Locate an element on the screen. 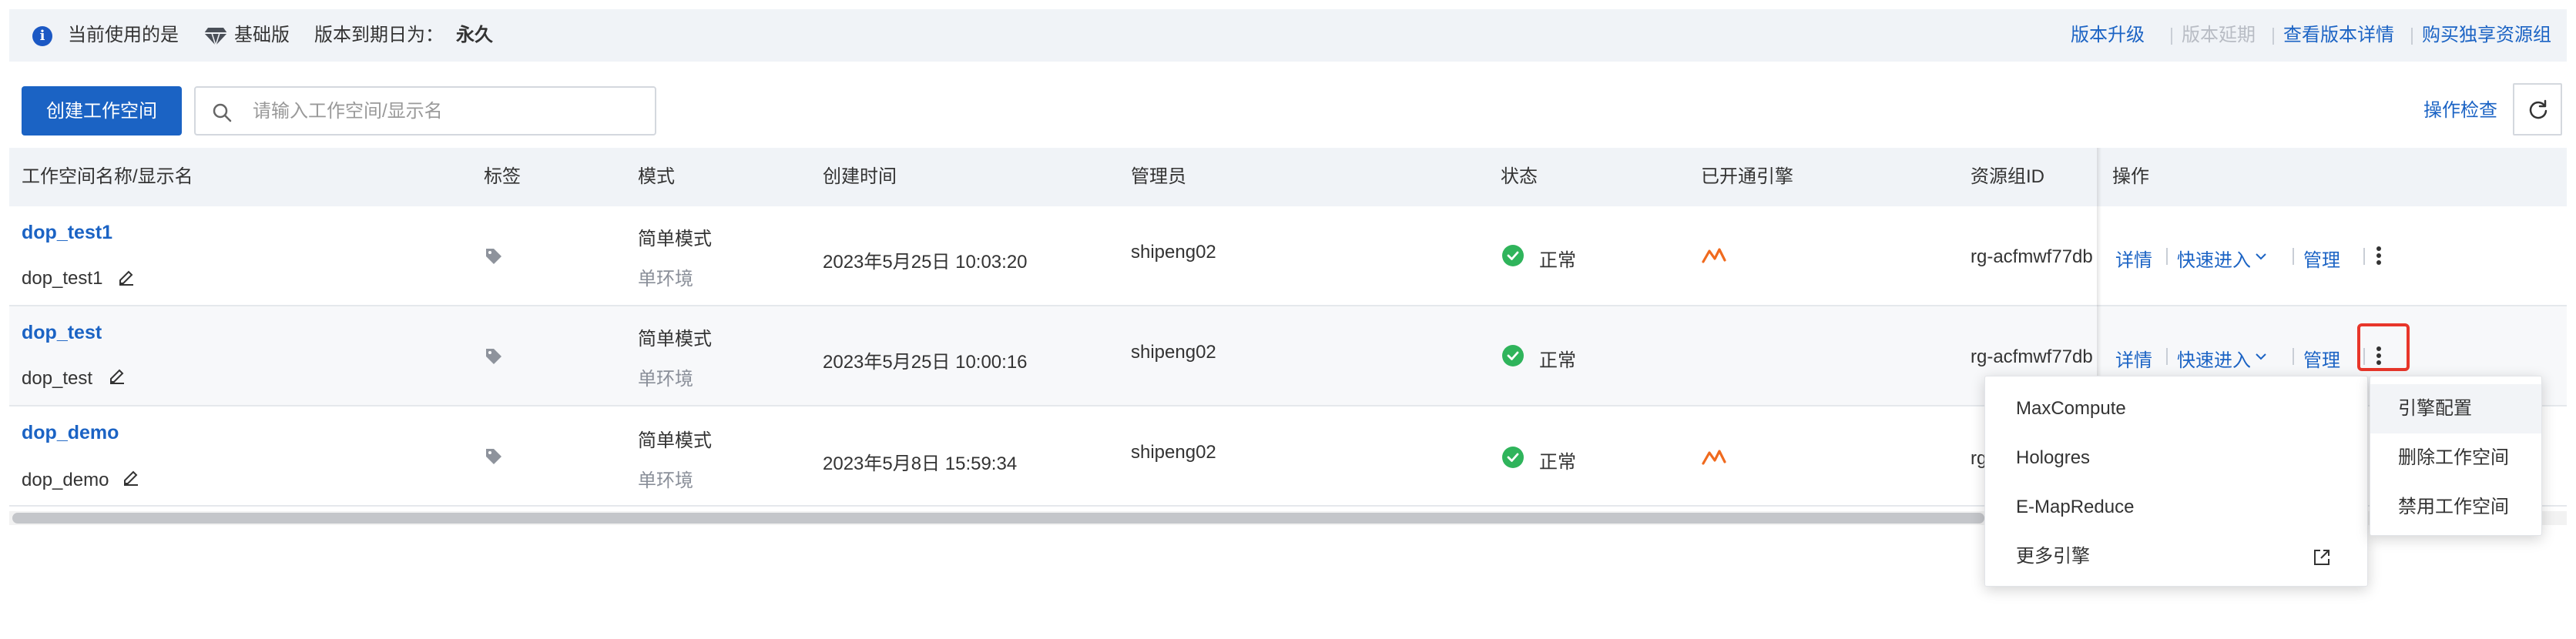  menu-item-engine-config: 引擎配置 is located at coordinates (2455, 408).